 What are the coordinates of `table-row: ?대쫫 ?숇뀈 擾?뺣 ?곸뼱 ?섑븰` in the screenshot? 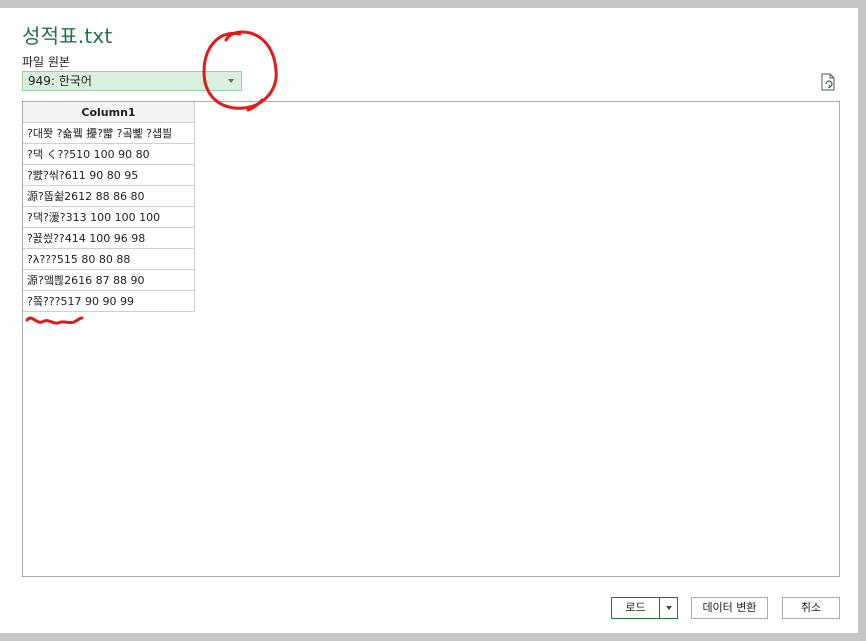 It's located at (109, 133).